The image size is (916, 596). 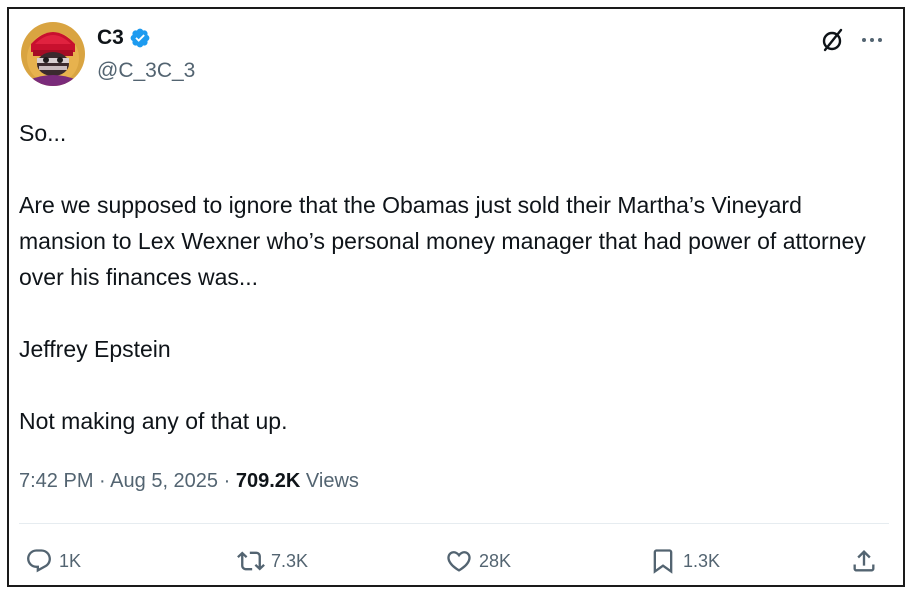 I want to click on like-count: 28K, so click(x=495, y=560).